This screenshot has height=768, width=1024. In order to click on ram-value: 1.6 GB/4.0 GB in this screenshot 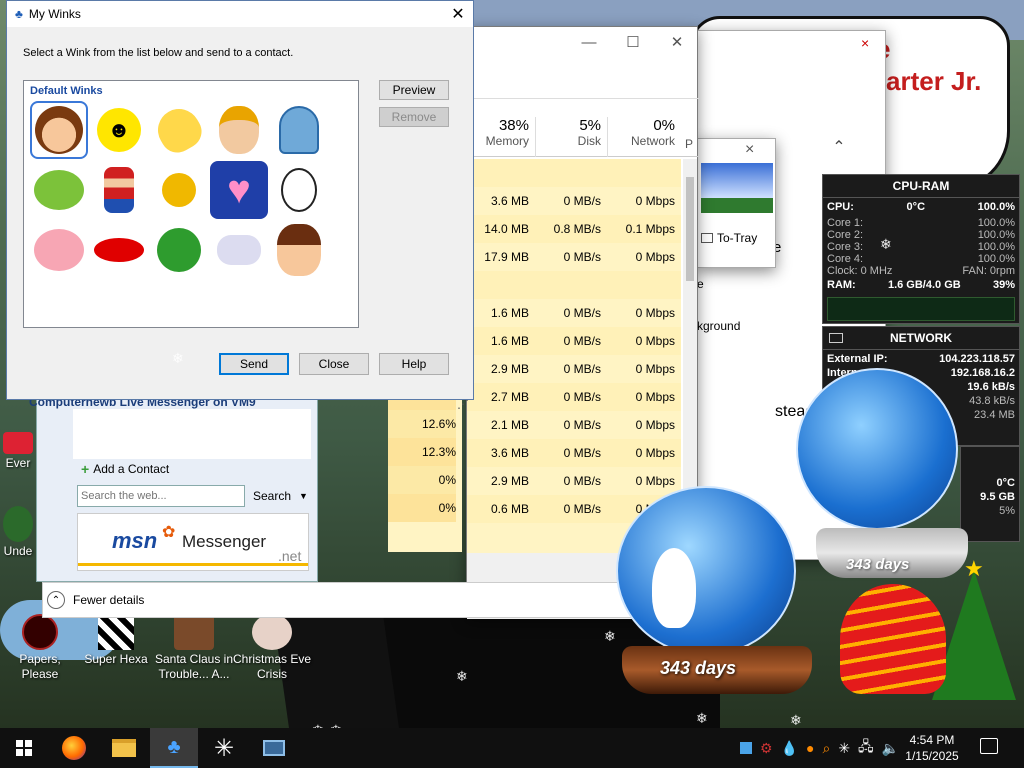, I will do `click(924, 285)`.